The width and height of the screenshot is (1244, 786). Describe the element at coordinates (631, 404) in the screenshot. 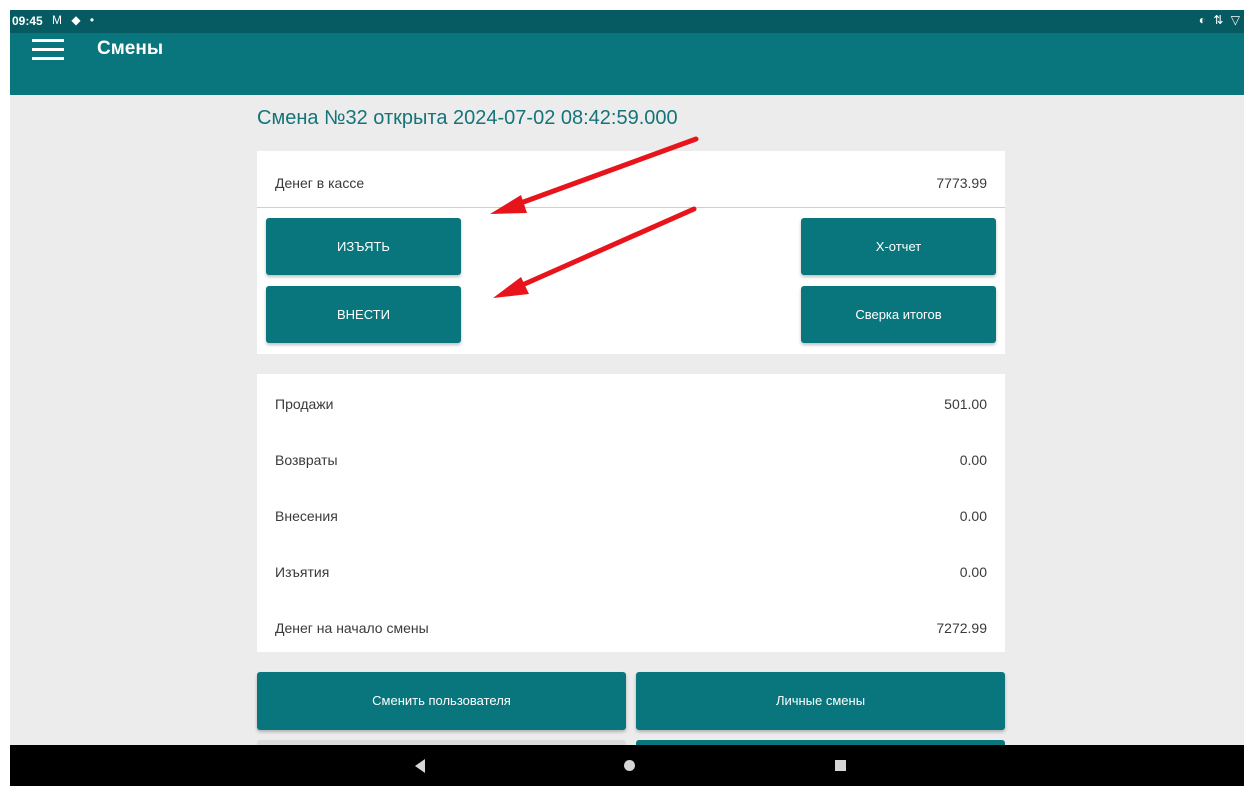

I see `summary-row: Продажи 501.00` at that location.